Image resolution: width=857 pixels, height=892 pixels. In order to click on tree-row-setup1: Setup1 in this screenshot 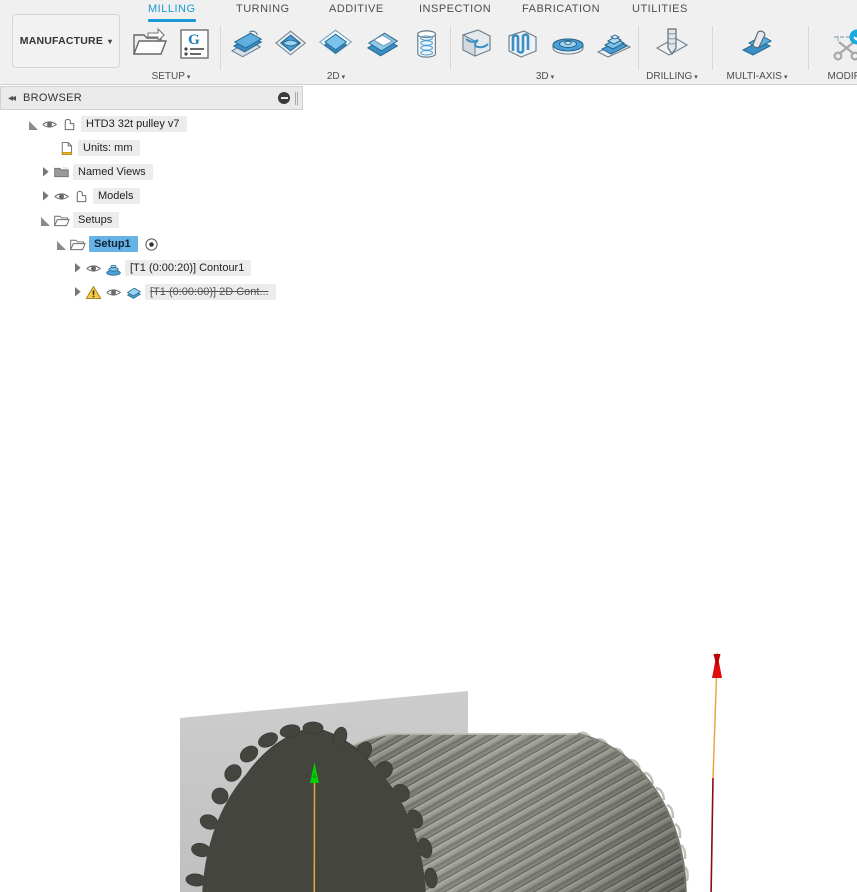, I will do `click(151, 244)`.